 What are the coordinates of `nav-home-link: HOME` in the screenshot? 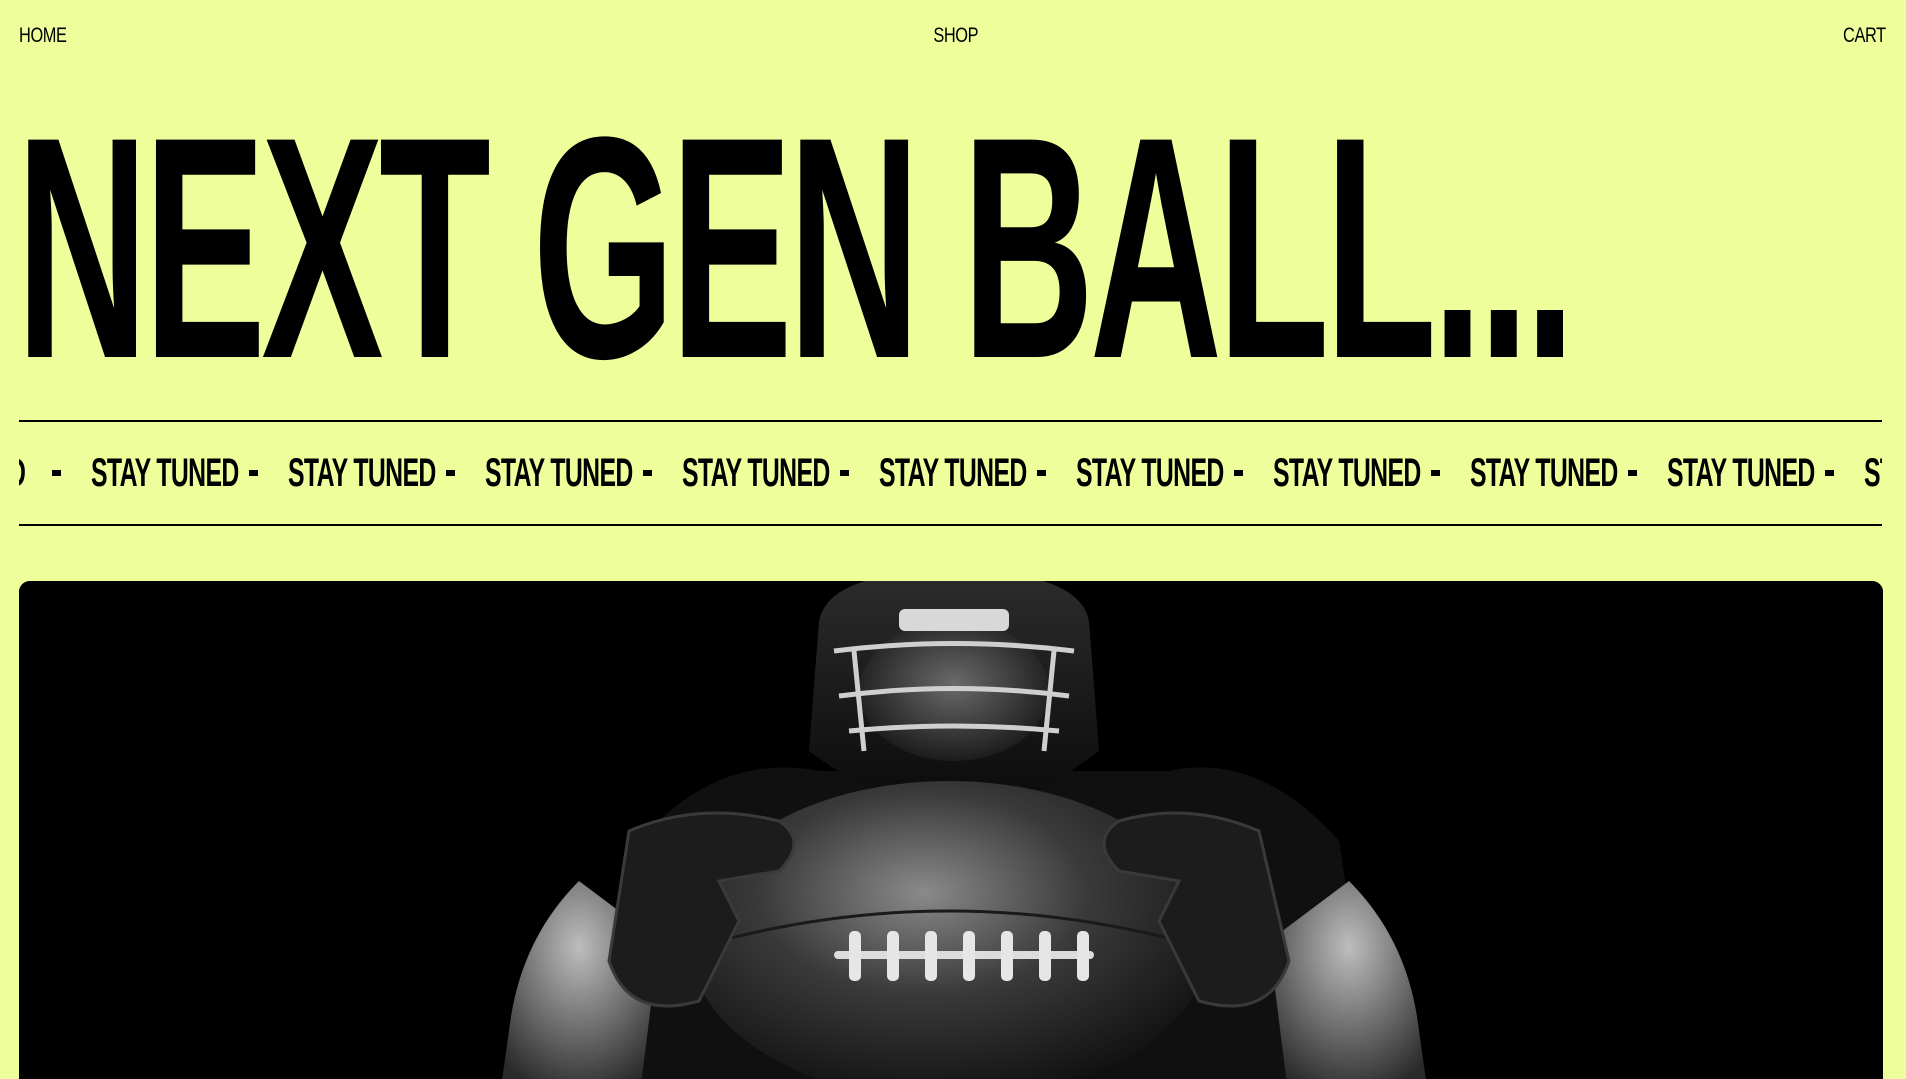 It's located at (43, 36).